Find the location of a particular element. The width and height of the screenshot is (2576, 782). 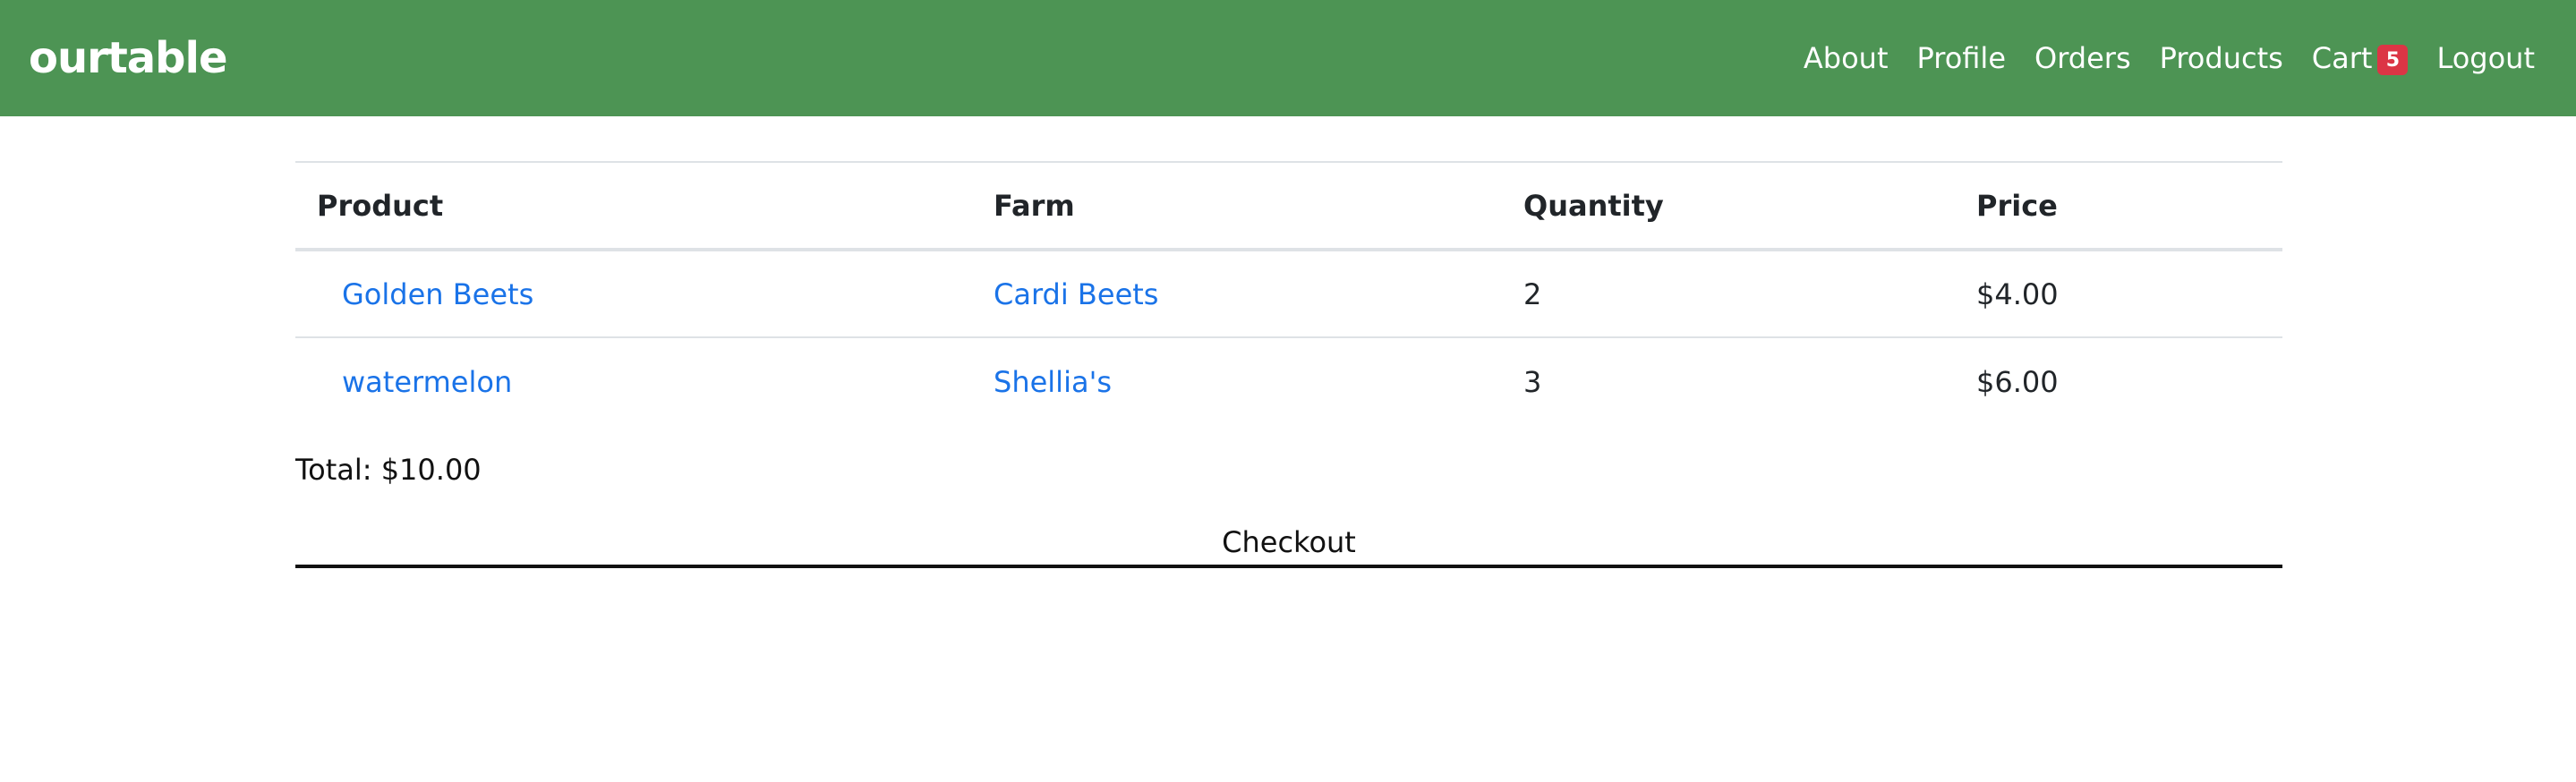

farm-cell: Shellia's is located at coordinates (1237, 381).